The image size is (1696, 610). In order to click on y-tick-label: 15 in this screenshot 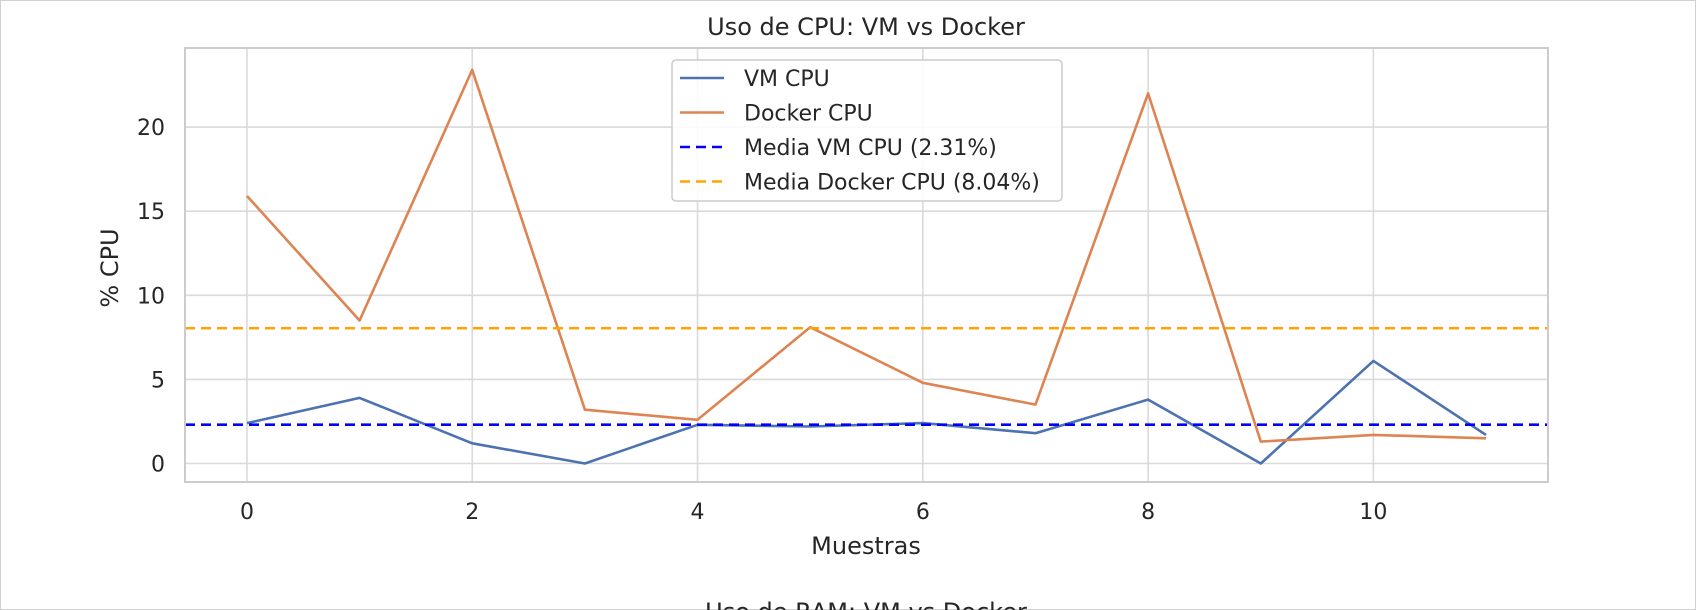, I will do `click(151, 212)`.